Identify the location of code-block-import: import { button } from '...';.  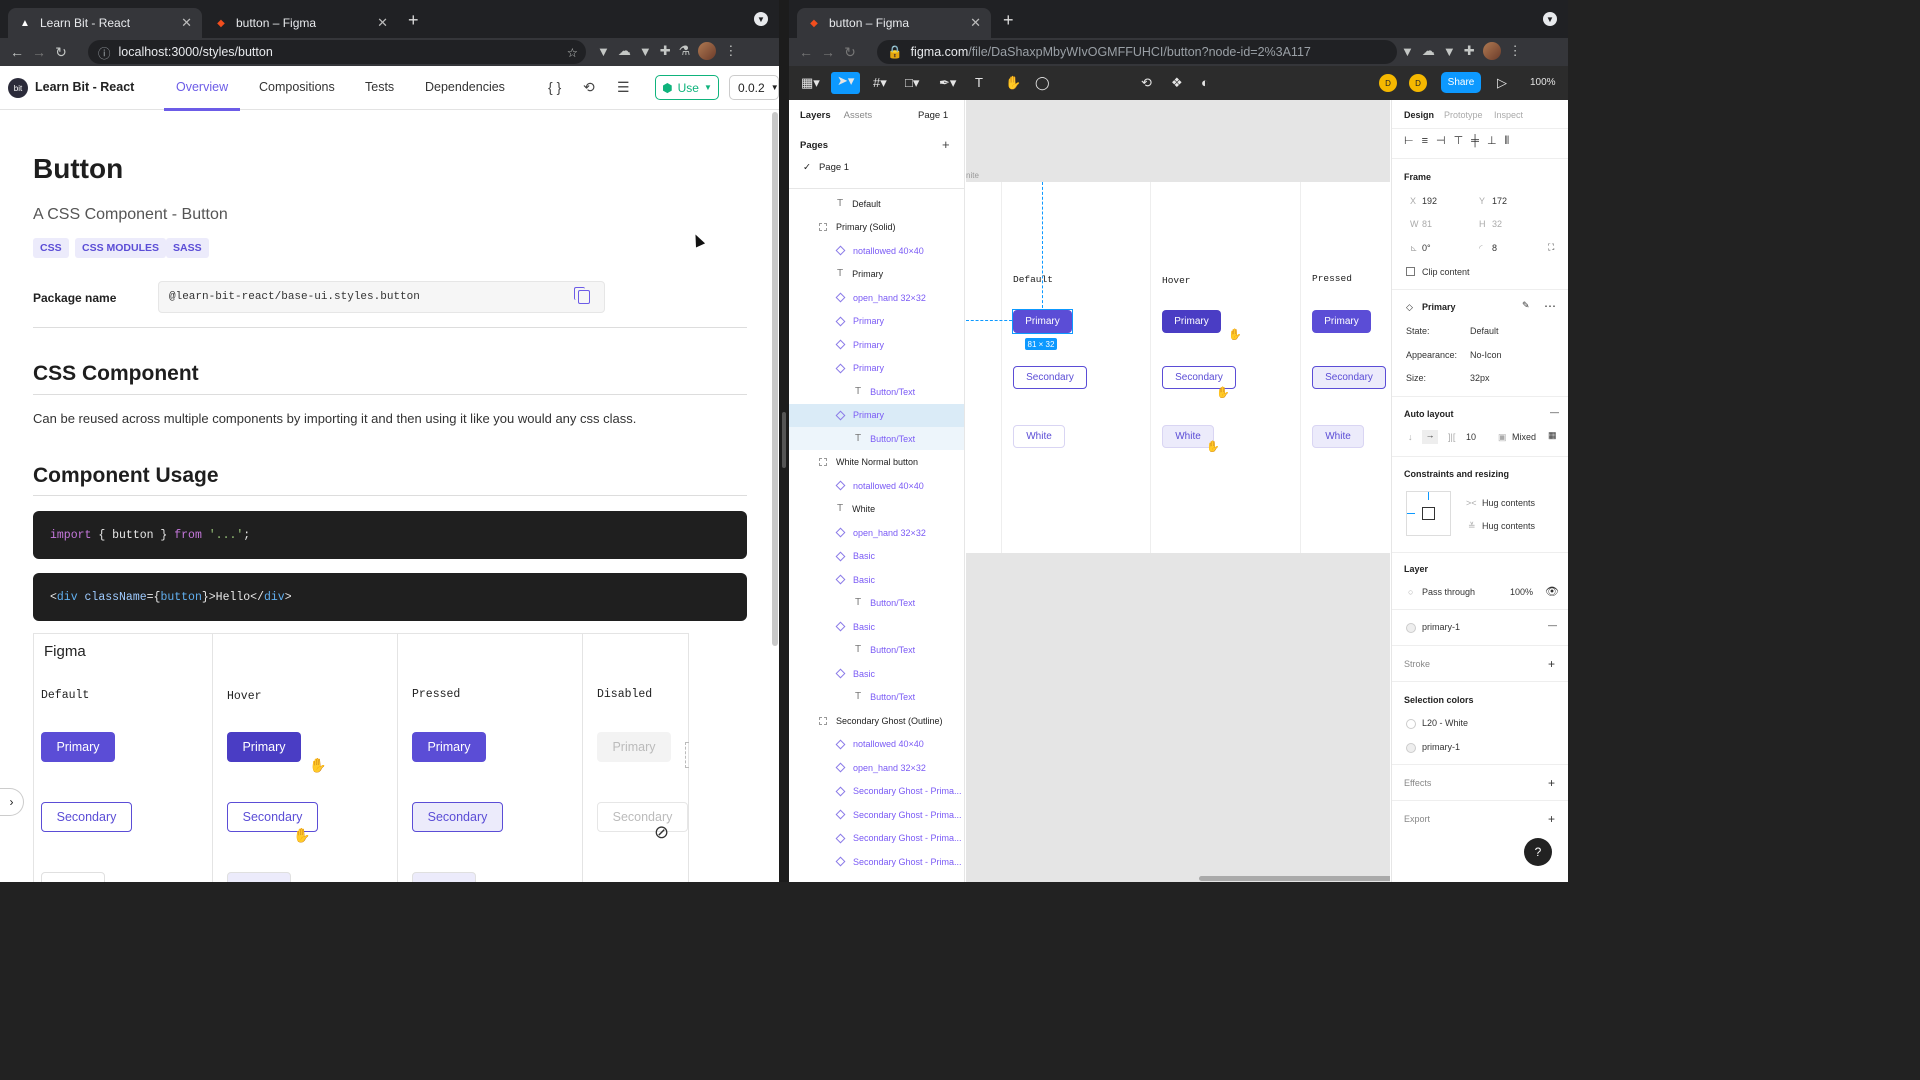
(390, 535).